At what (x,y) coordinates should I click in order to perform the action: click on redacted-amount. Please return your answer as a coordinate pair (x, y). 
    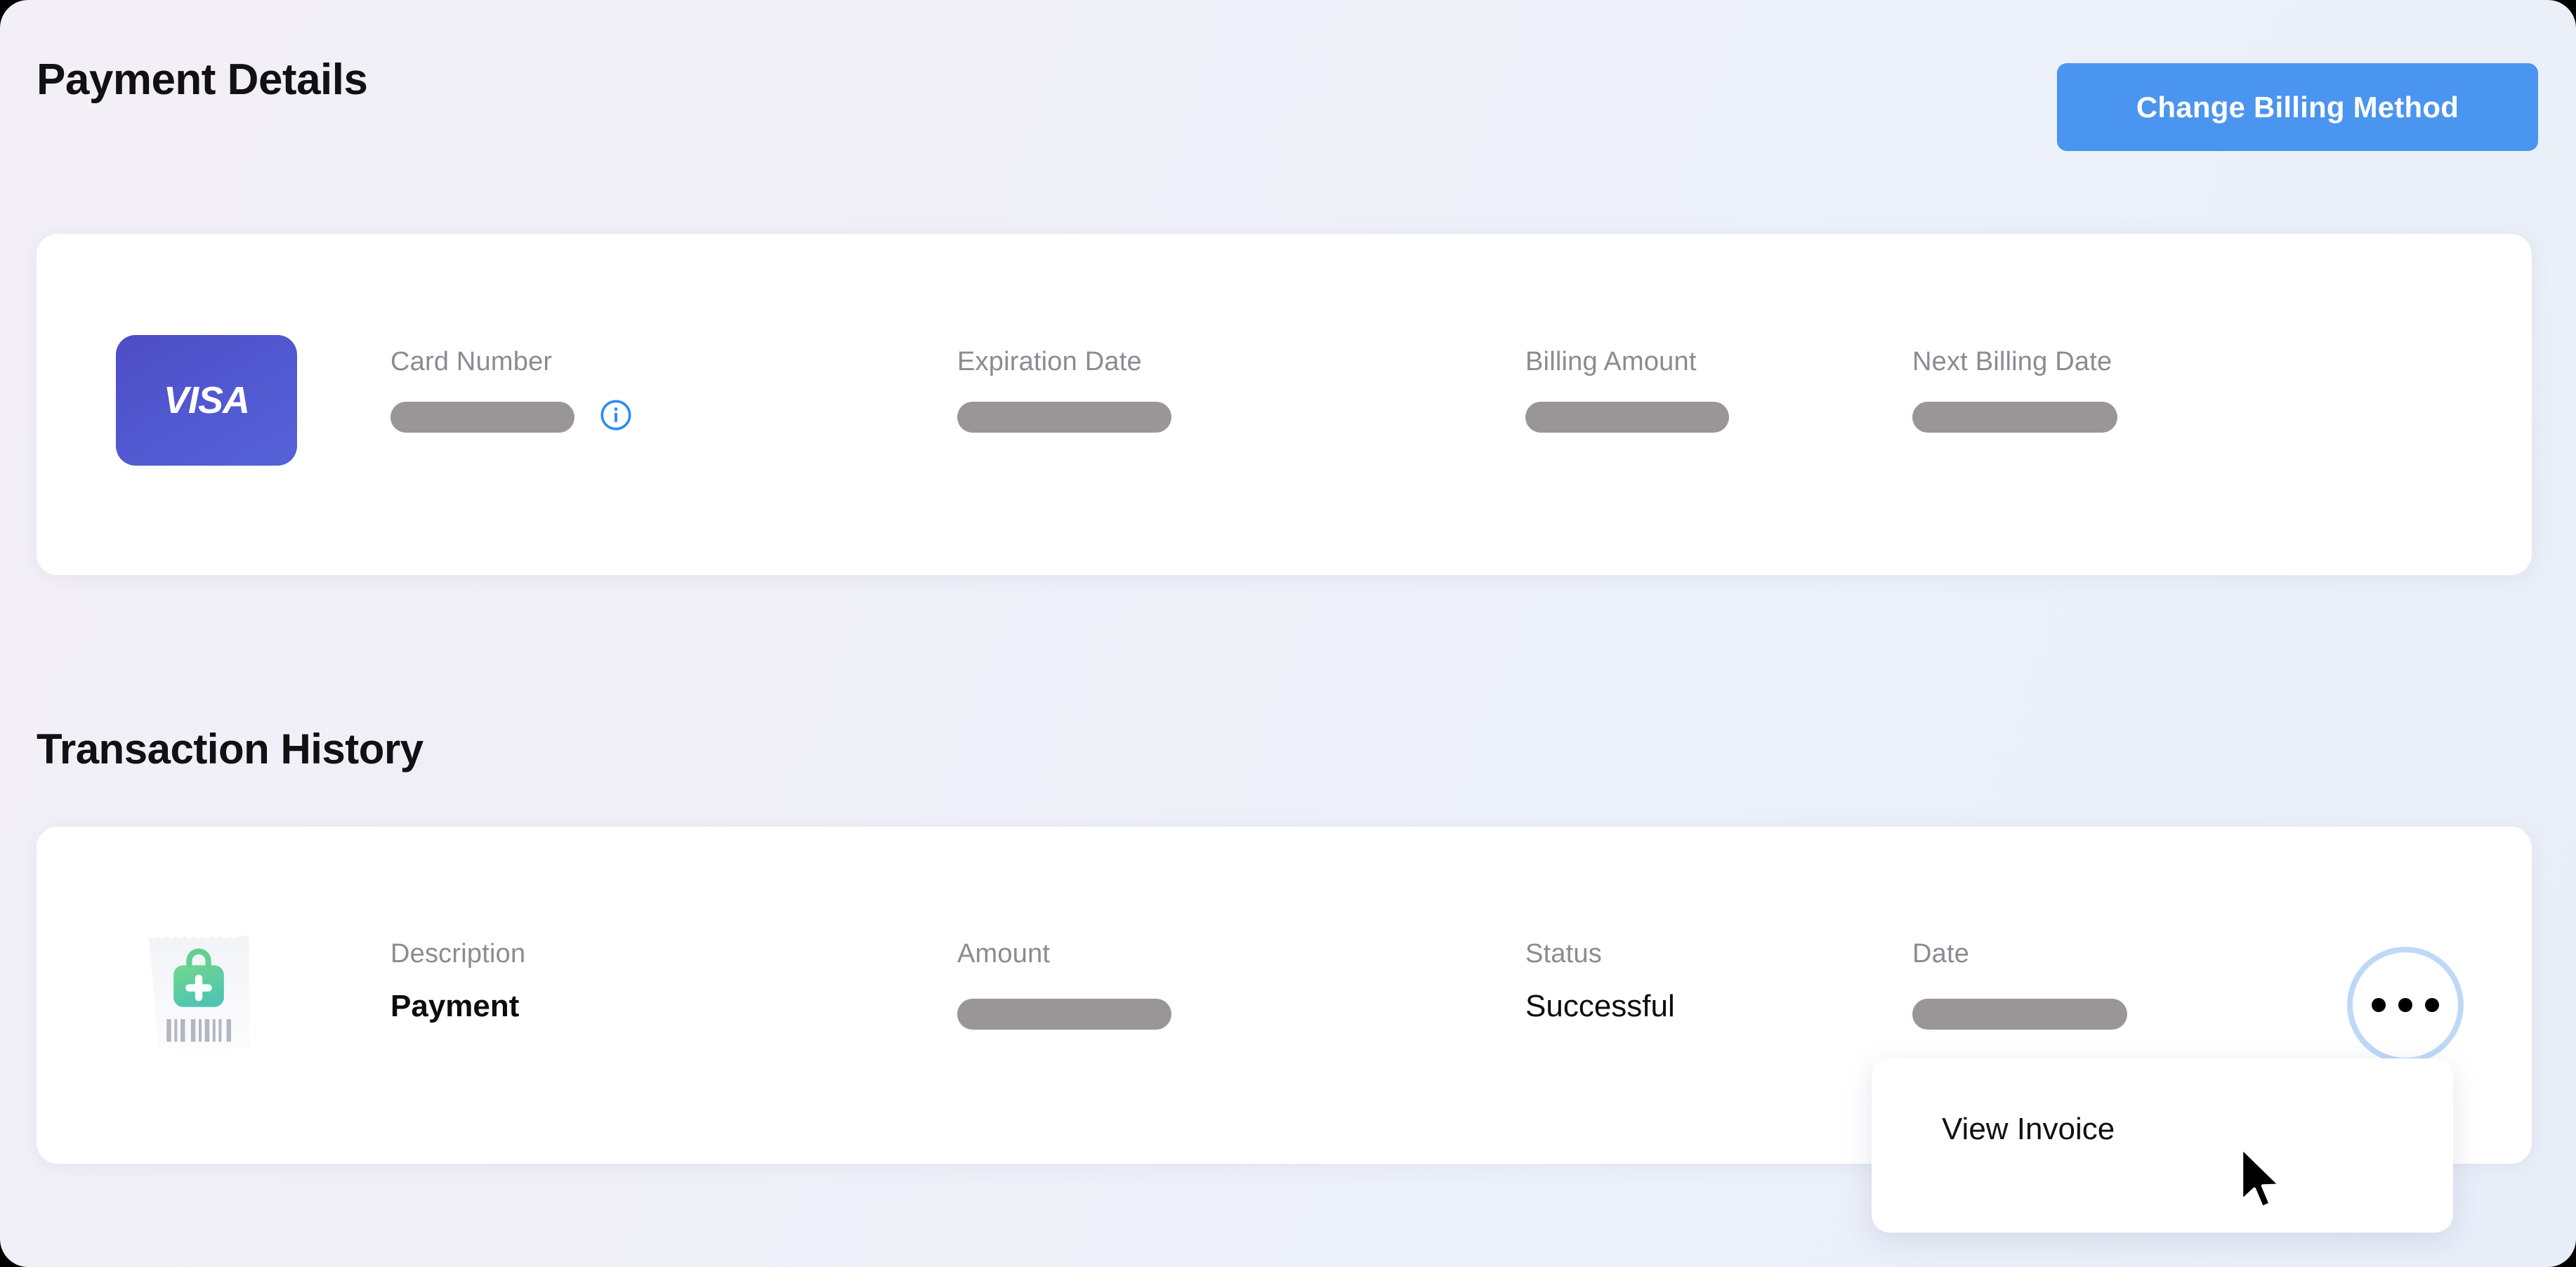
    Looking at the image, I should click on (1064, 1014).